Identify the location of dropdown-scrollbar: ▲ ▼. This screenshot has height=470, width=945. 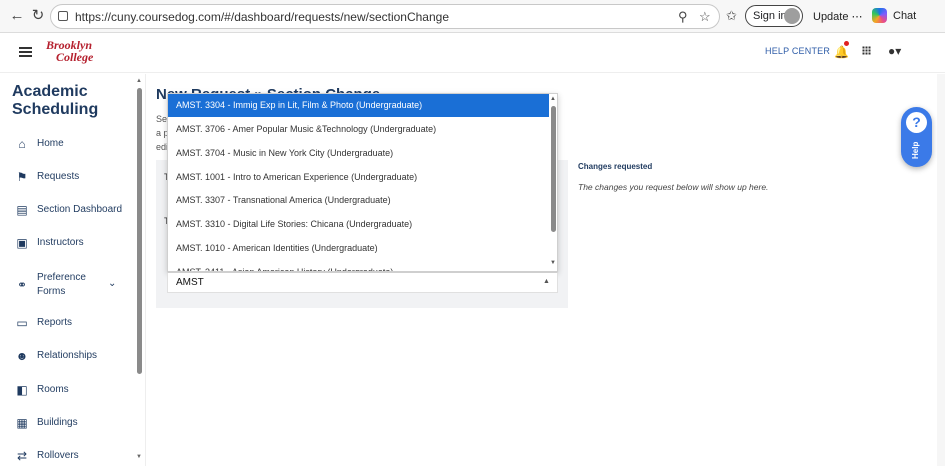
(553, 182).